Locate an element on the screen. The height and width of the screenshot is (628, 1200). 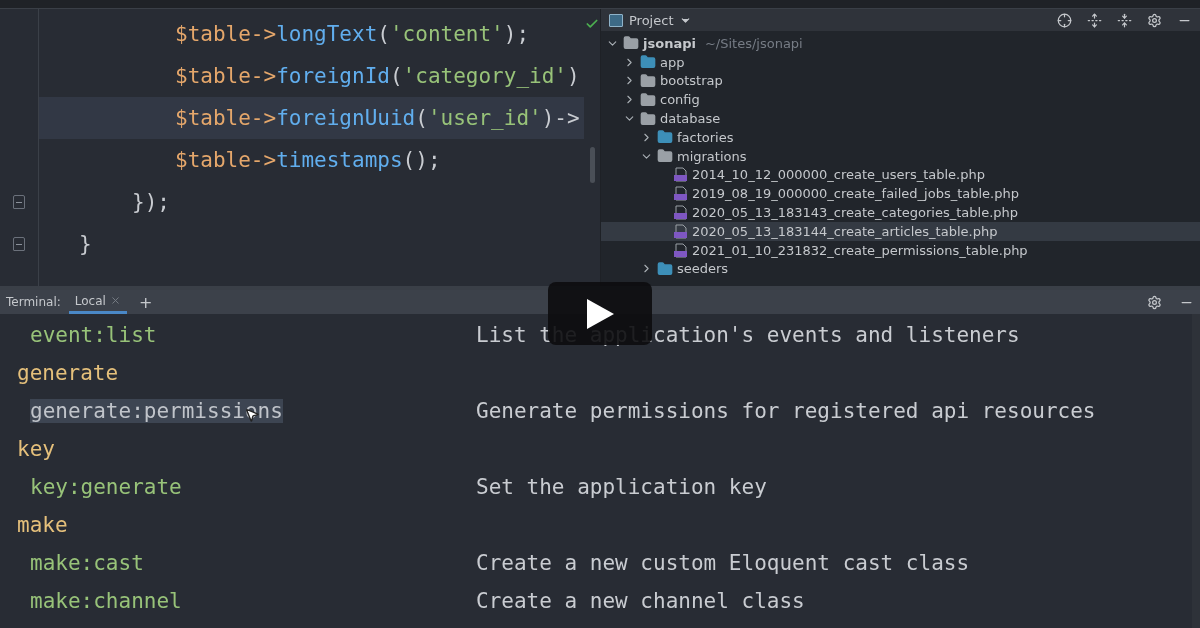
add-tab-button: + is located at coordinates (145, 302).